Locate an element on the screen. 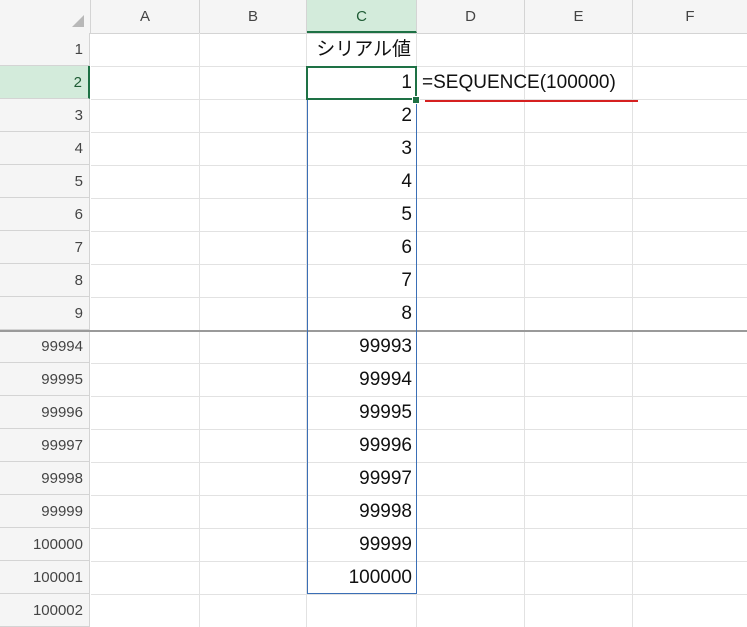  select-all-corner is located at coordinates (45, 16).